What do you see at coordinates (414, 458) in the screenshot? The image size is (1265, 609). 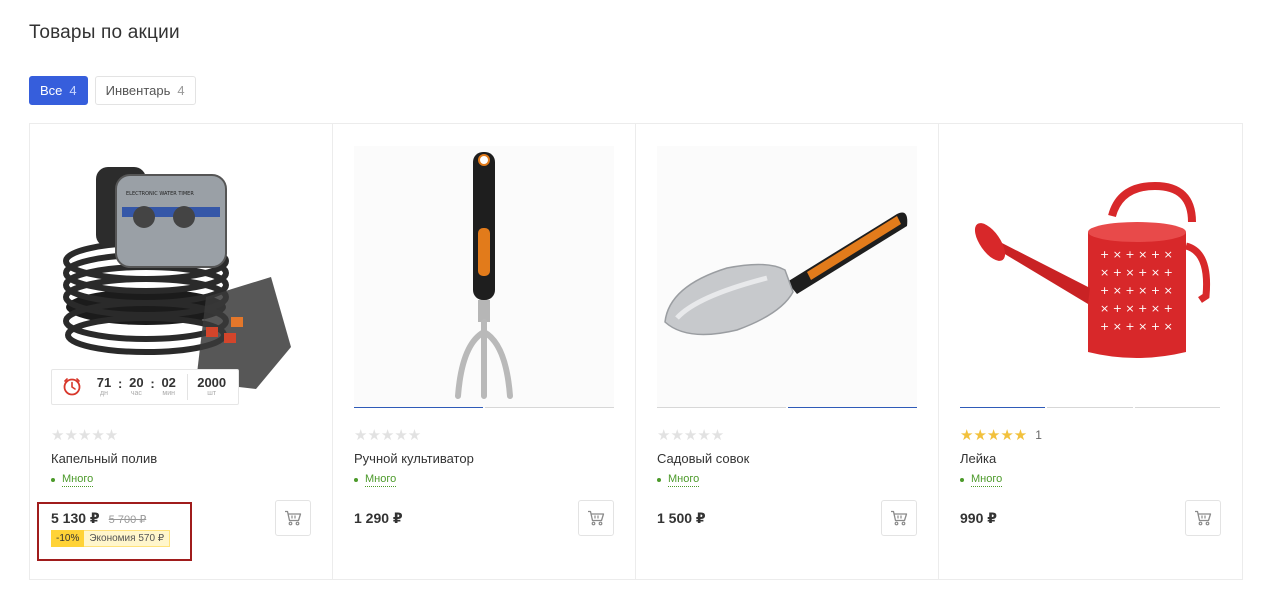 I see `product-name: Ручной культиватор` at bounding box center [414, 458].